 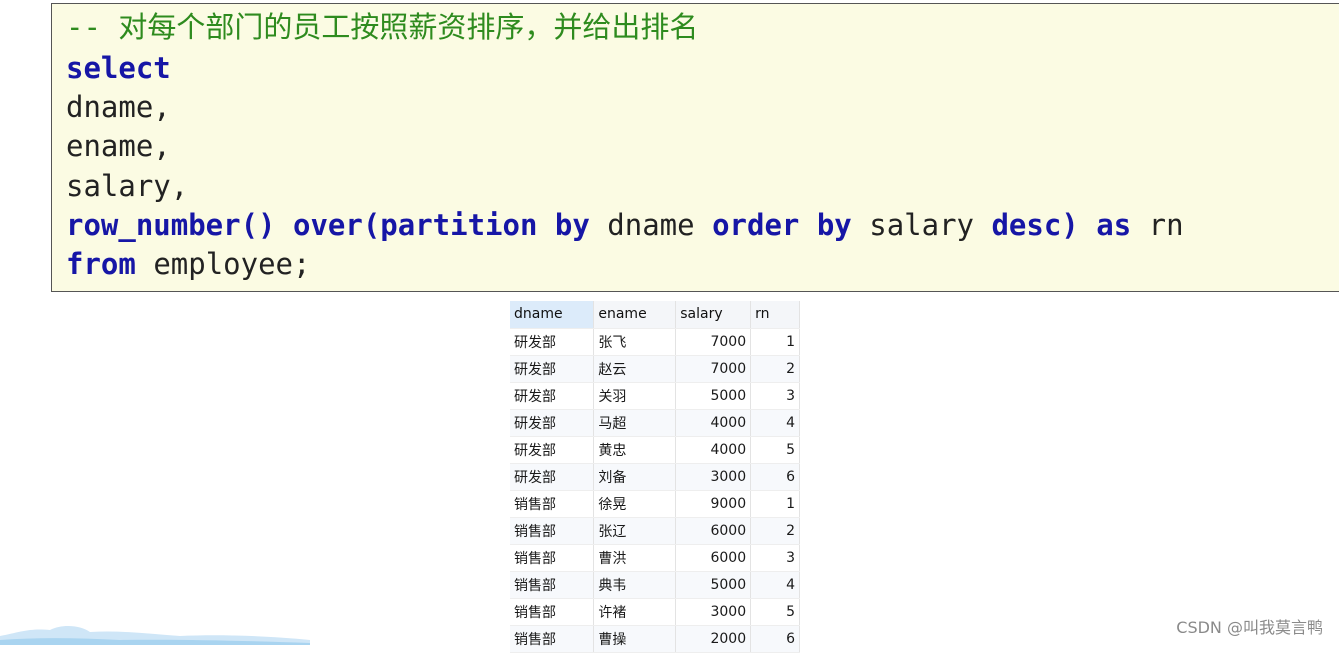 What do you see at coordinates (635, 639) in the screenshot?
I see `cell-ename: 曹操` at bounding box center [635, 639].